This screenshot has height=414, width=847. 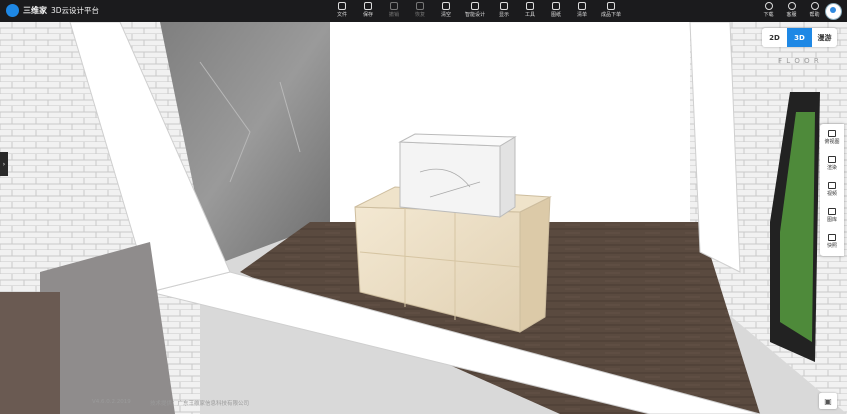 I want to click on view-3d-button: 3D, so click(x=799, y=37).